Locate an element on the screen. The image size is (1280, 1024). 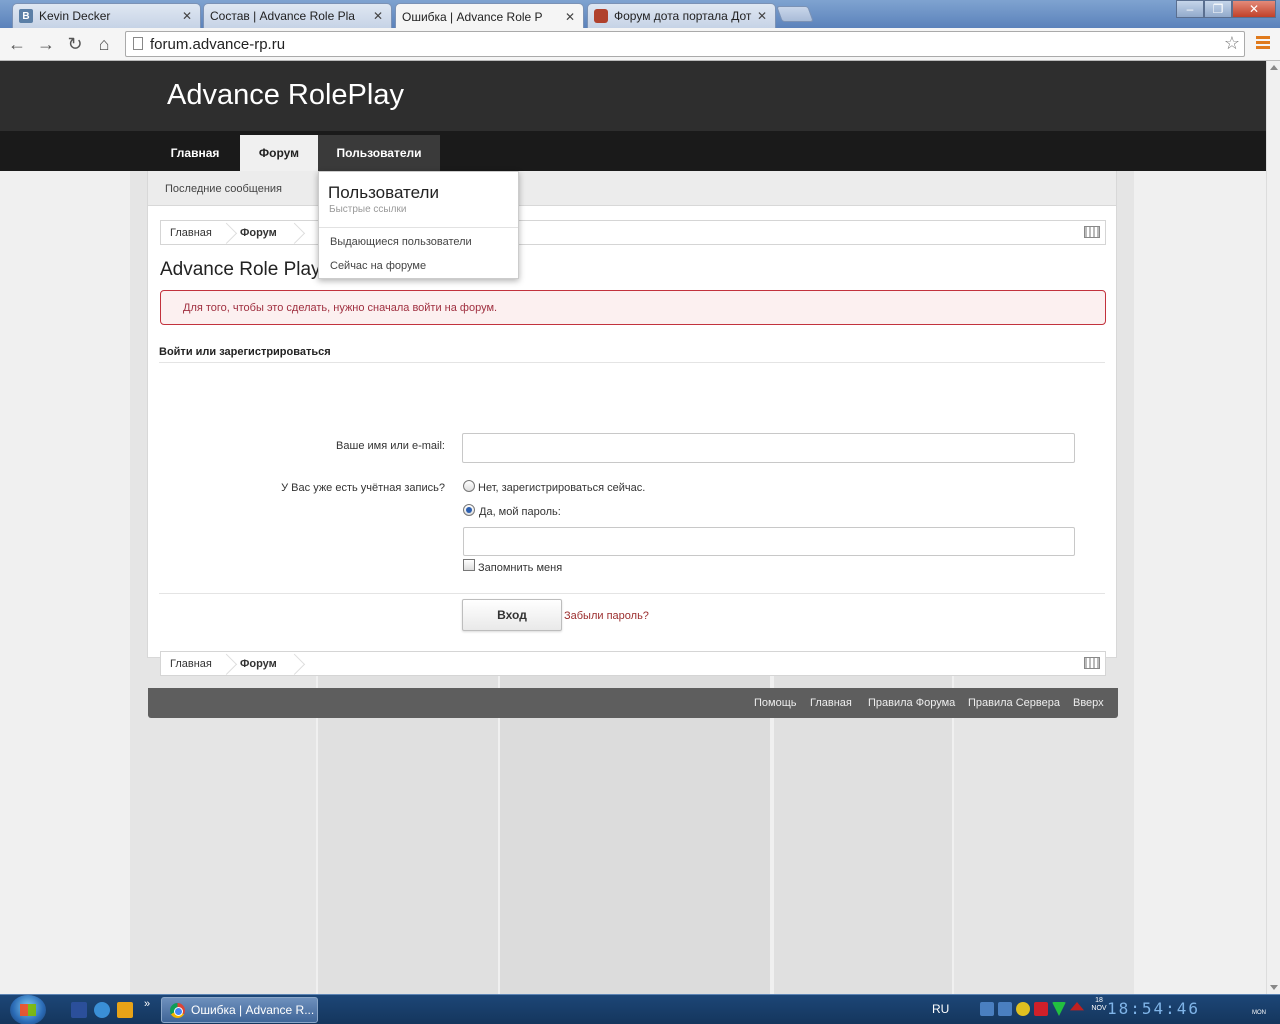
language-indicator: RU is located at coordinates (940, 1009).